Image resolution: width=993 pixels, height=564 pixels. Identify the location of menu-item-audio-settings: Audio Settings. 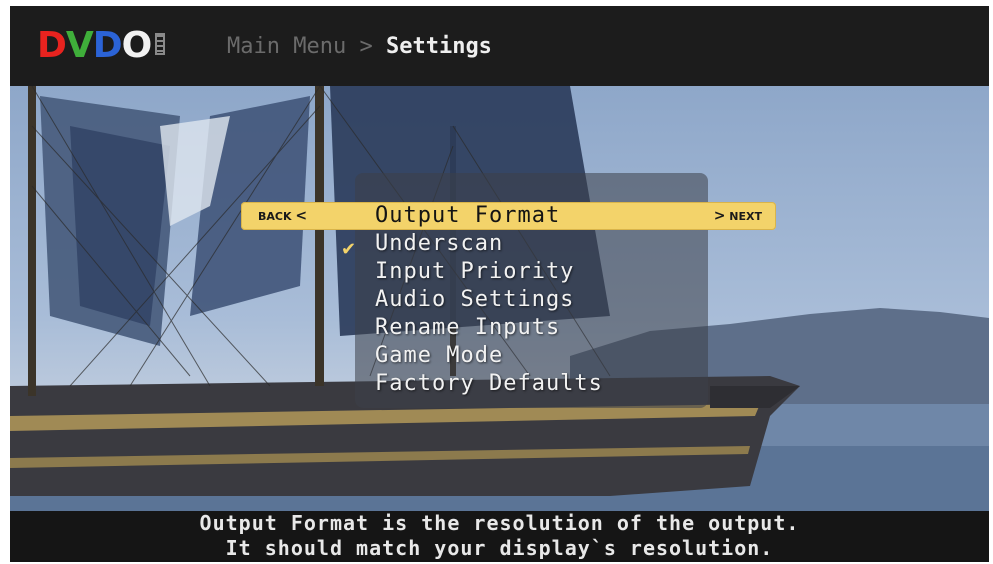
(489, 300).